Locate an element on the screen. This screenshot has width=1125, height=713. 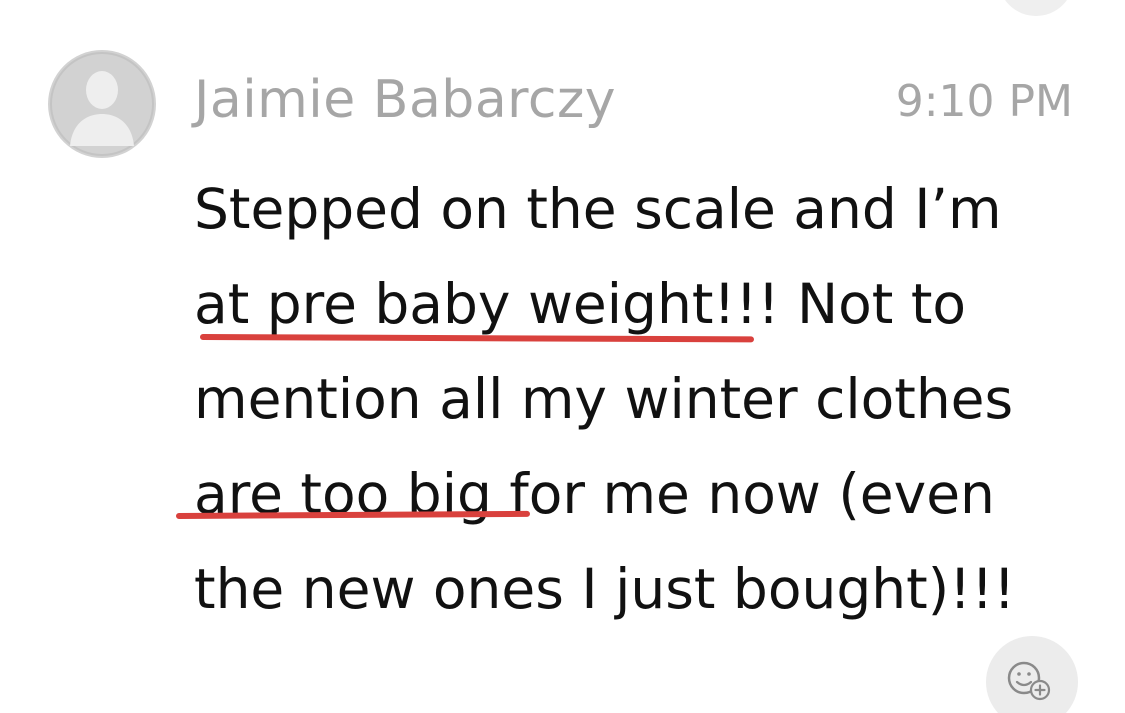
message-line-4: are too big for me now (even is located at coordinates (594, 494).